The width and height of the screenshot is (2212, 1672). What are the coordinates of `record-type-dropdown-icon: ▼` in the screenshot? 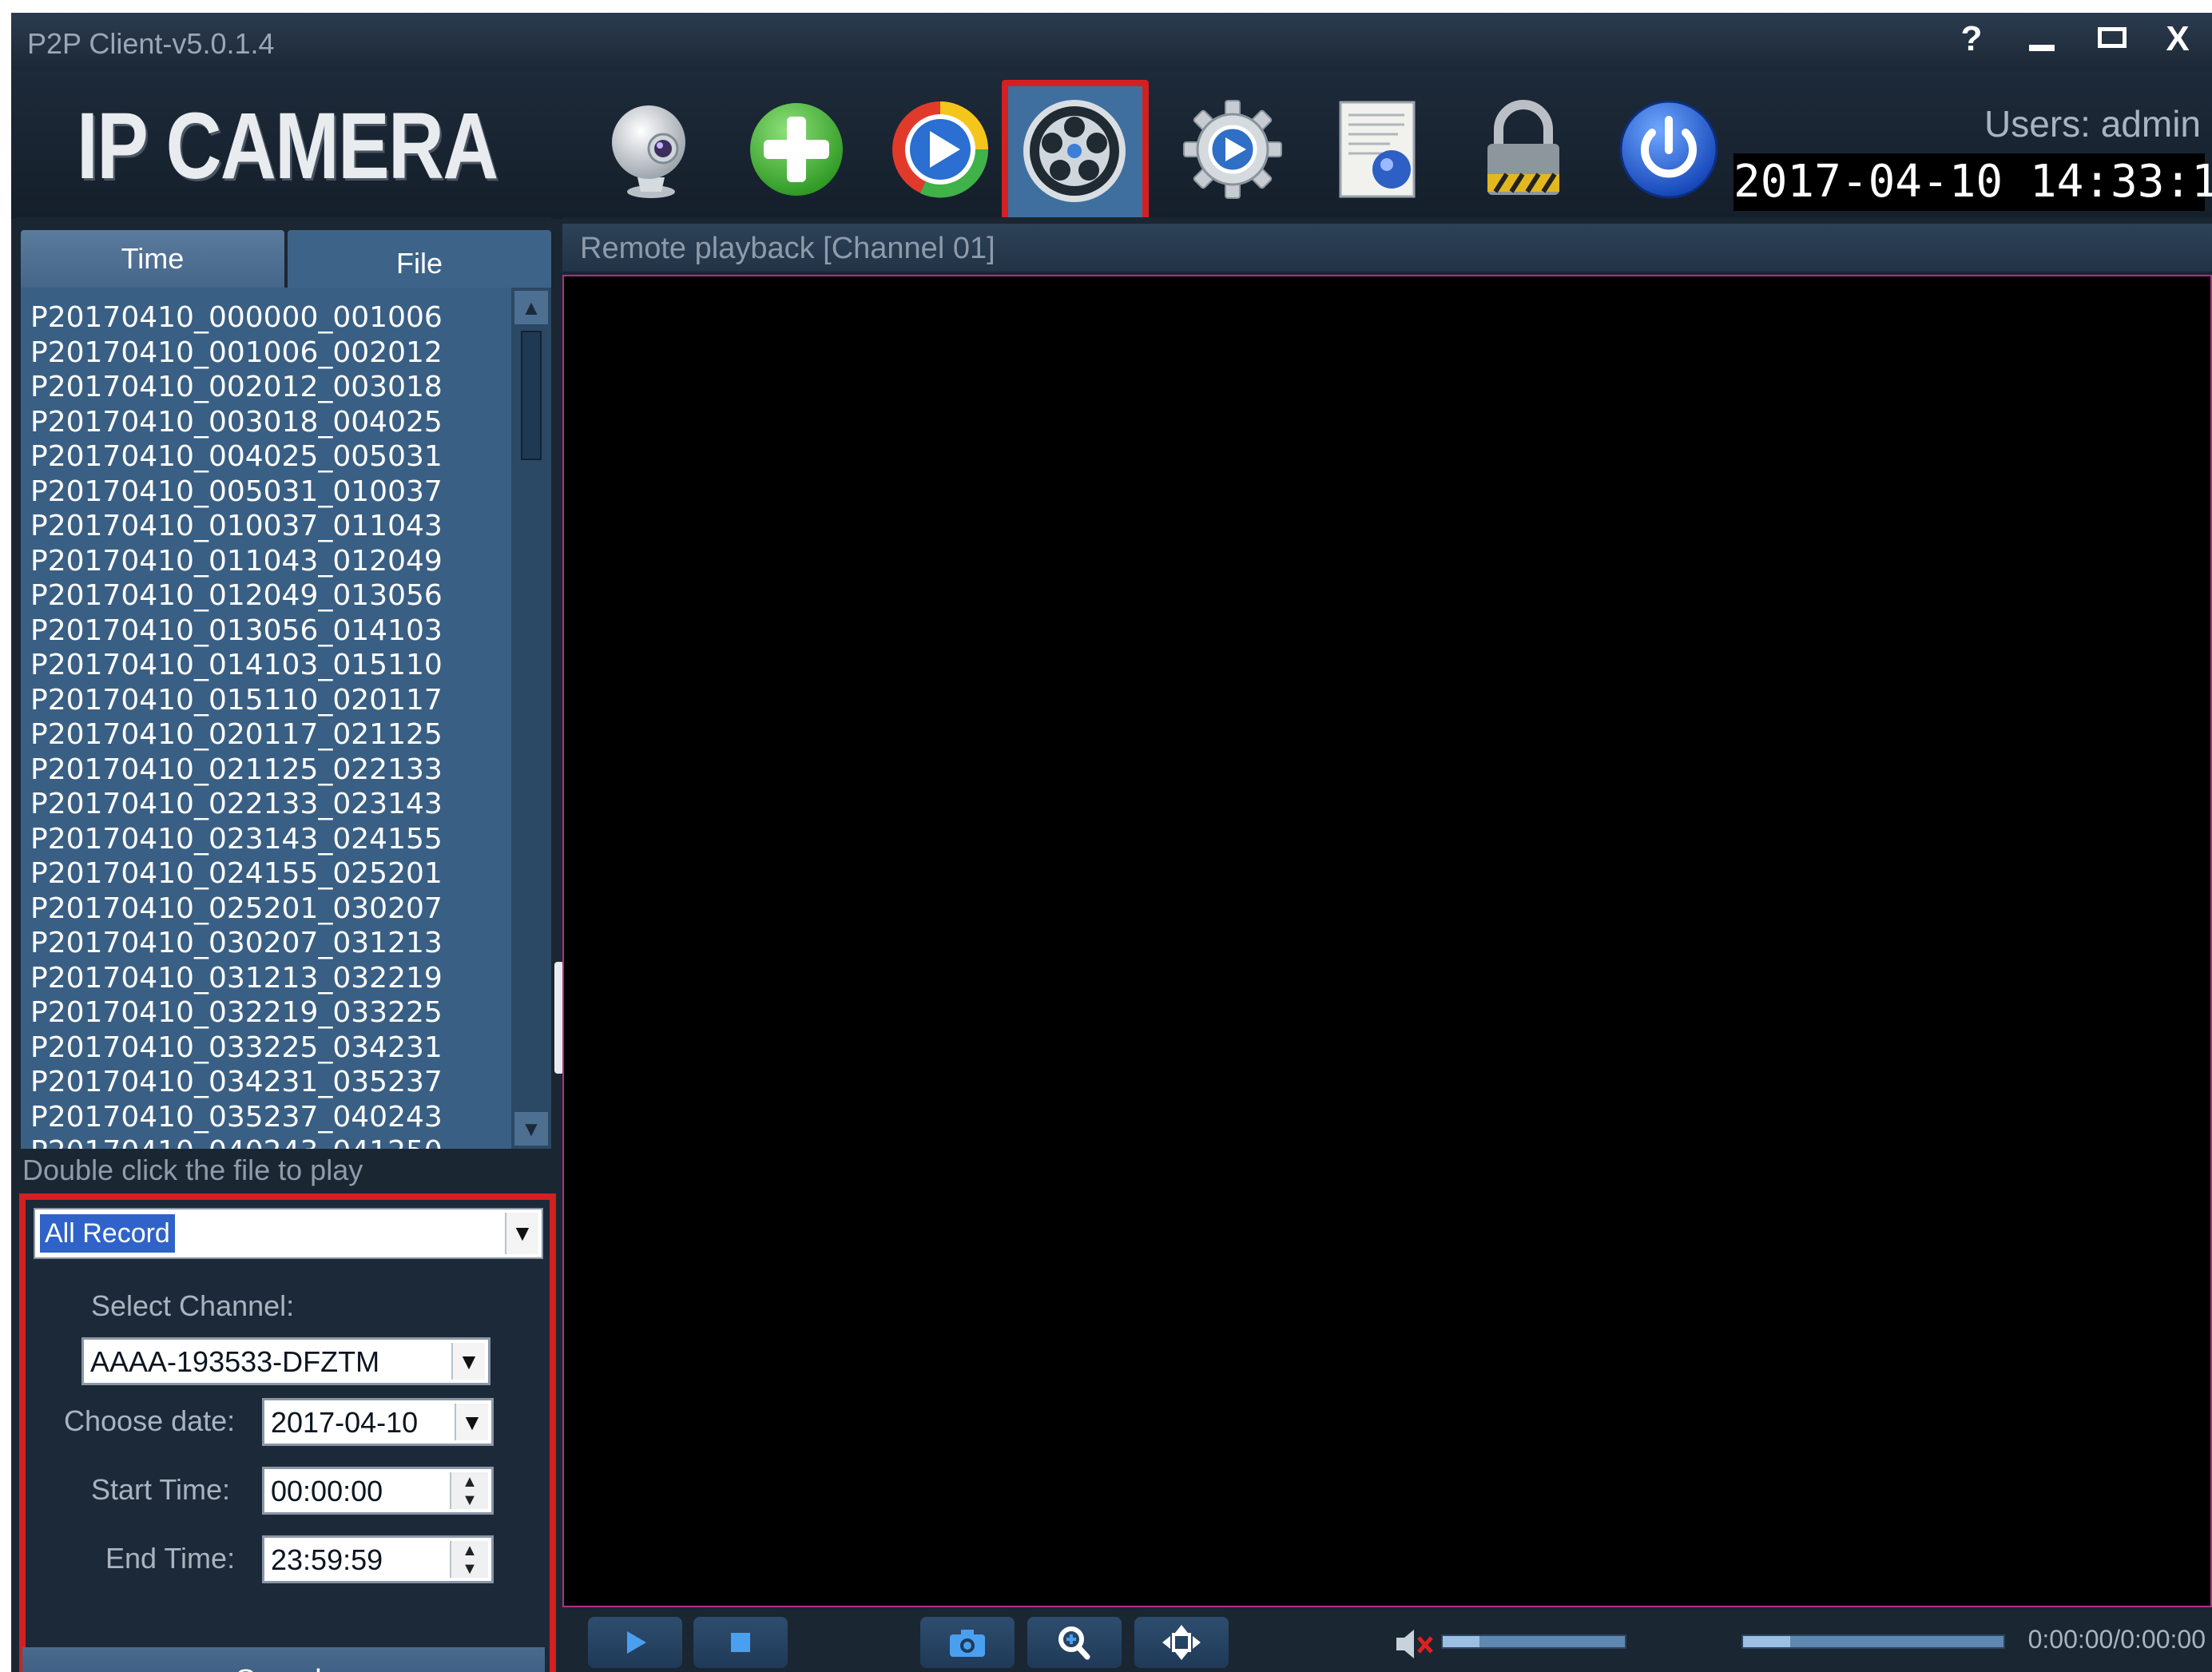 It's located at (521, 1233).